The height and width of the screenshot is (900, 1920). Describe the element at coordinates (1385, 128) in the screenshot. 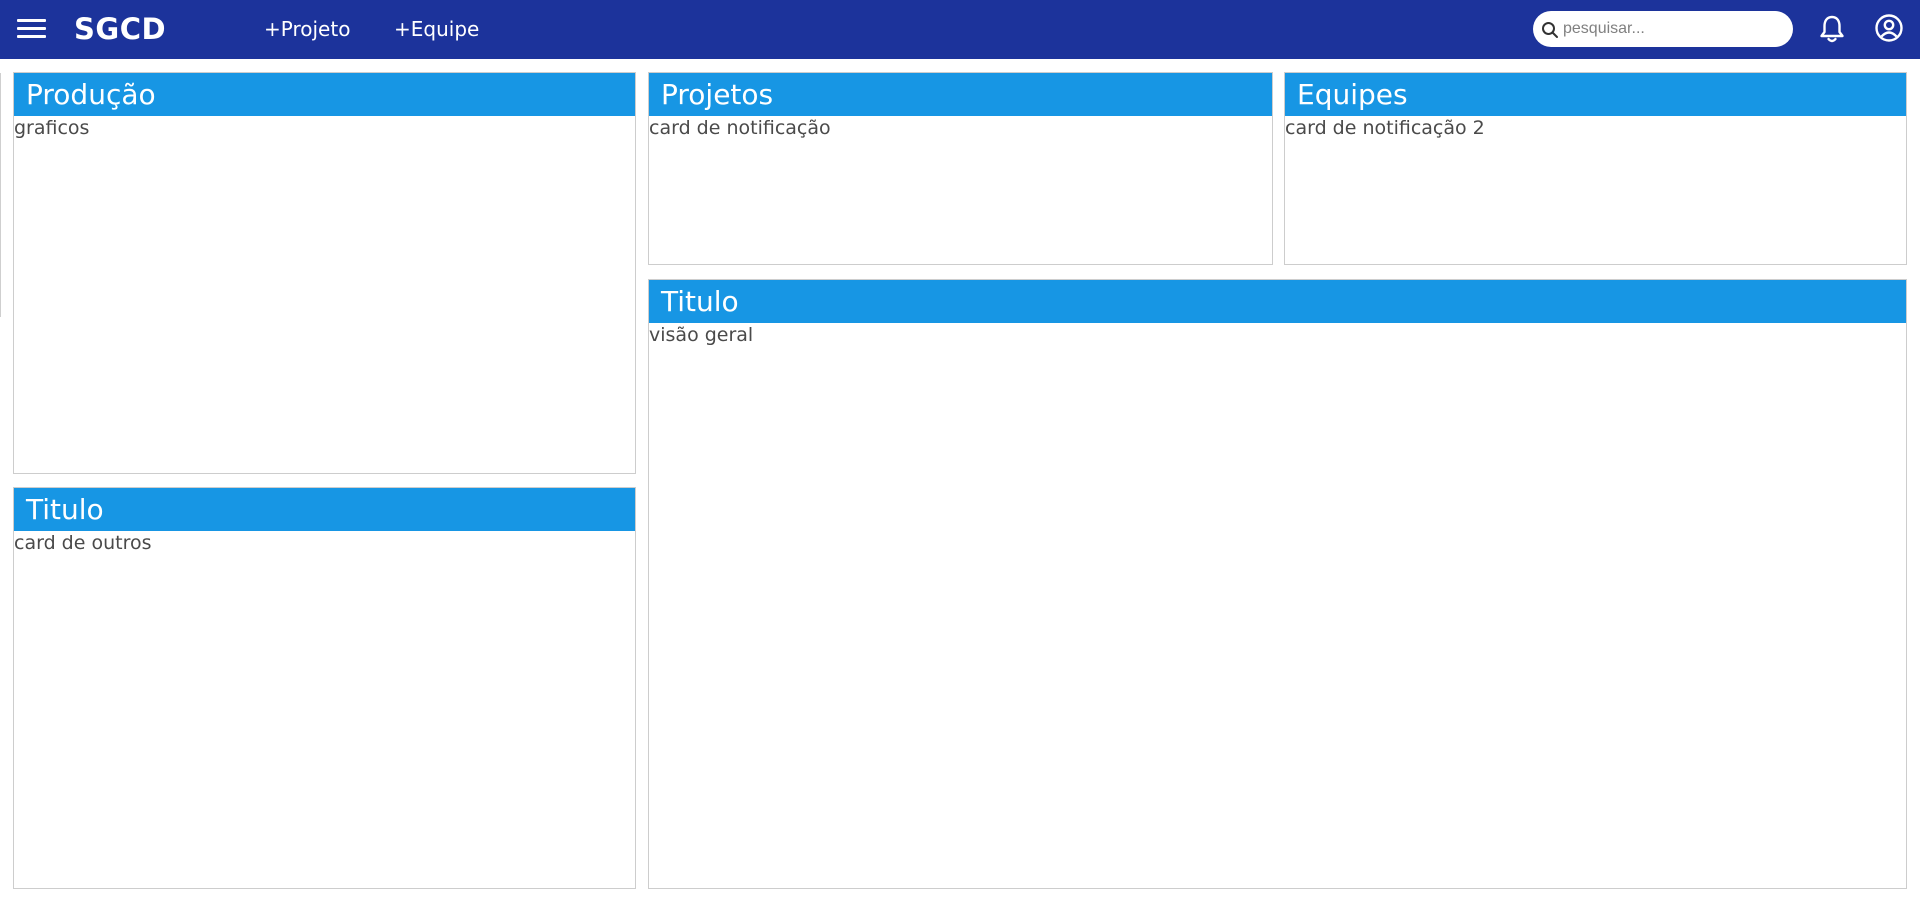

I see `card-content: card de notificação 2` at that location.